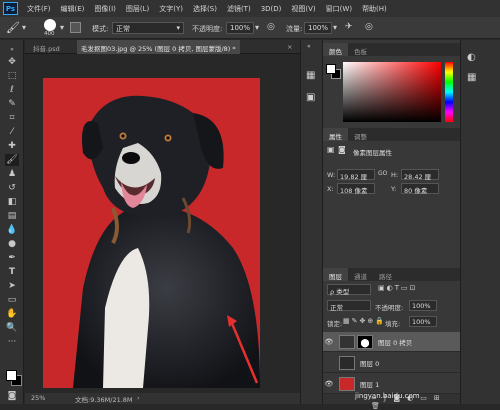 Image resolution: width=500 pixels, height=410 pixels. Describe the element at coordinates (440, 398) in the screenshot. I see `new-layer-icon: ⊞` at that location.